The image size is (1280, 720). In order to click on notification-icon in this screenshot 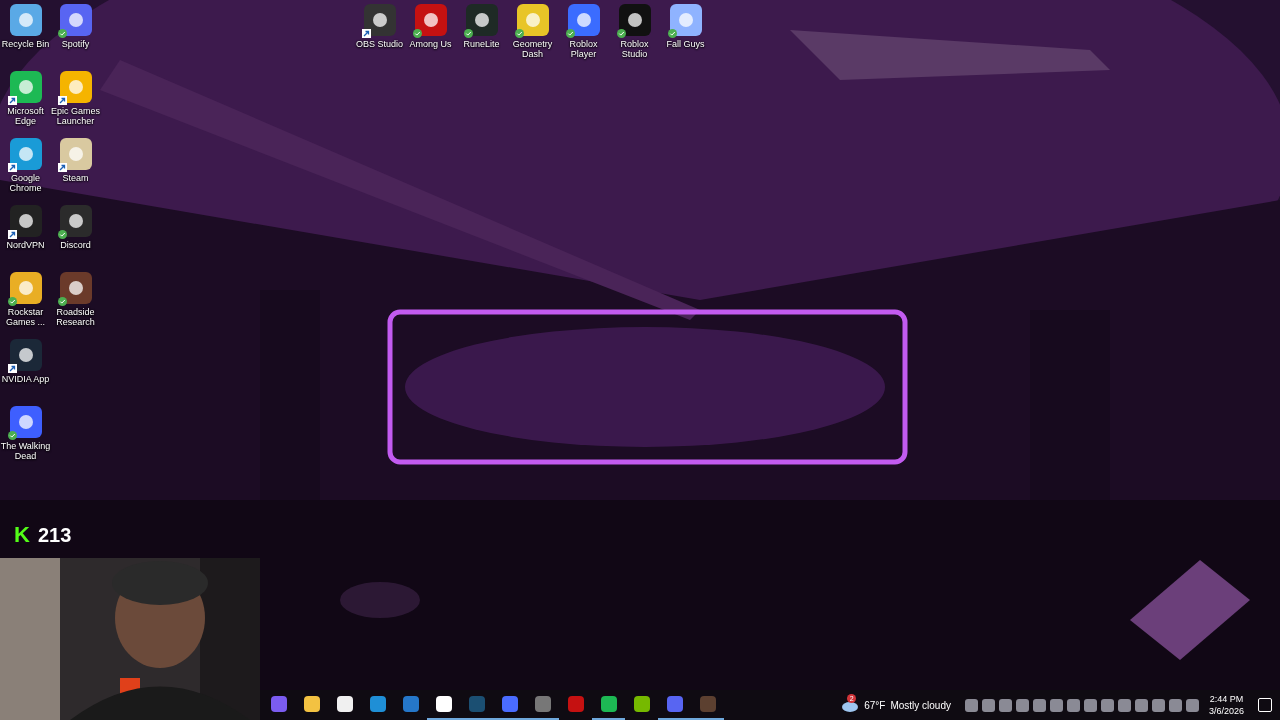, I will do `click(1265, 705)`.